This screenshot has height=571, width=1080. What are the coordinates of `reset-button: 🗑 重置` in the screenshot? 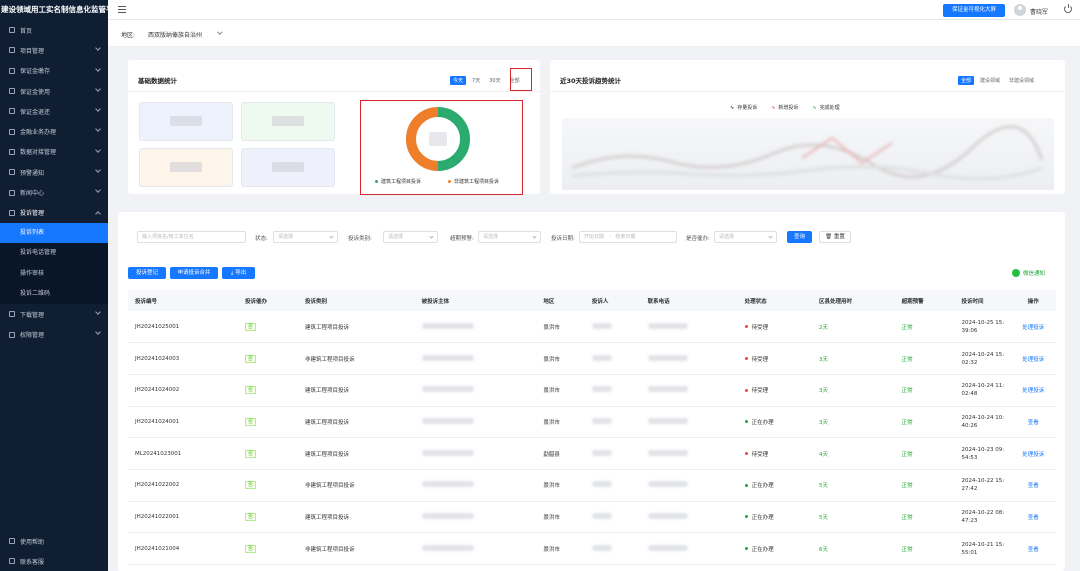 It's located at (835, 237).